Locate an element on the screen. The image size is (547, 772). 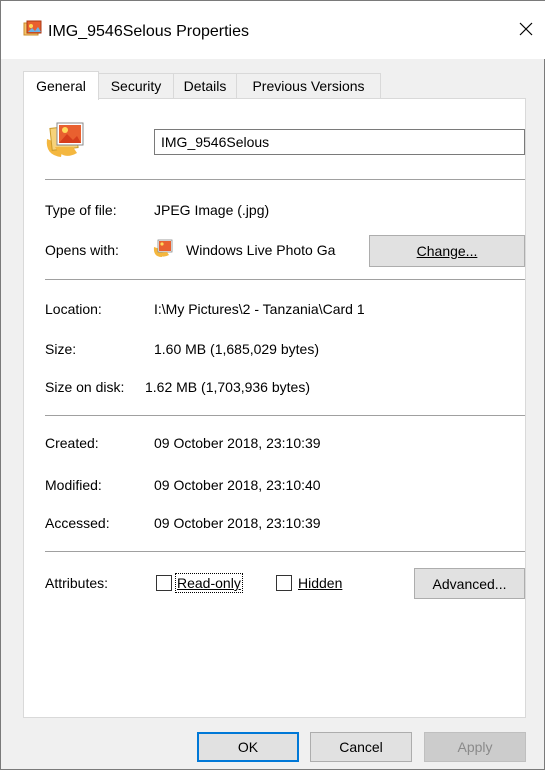
cancel-button-label: Cancel is located at coordinates (361, 747).